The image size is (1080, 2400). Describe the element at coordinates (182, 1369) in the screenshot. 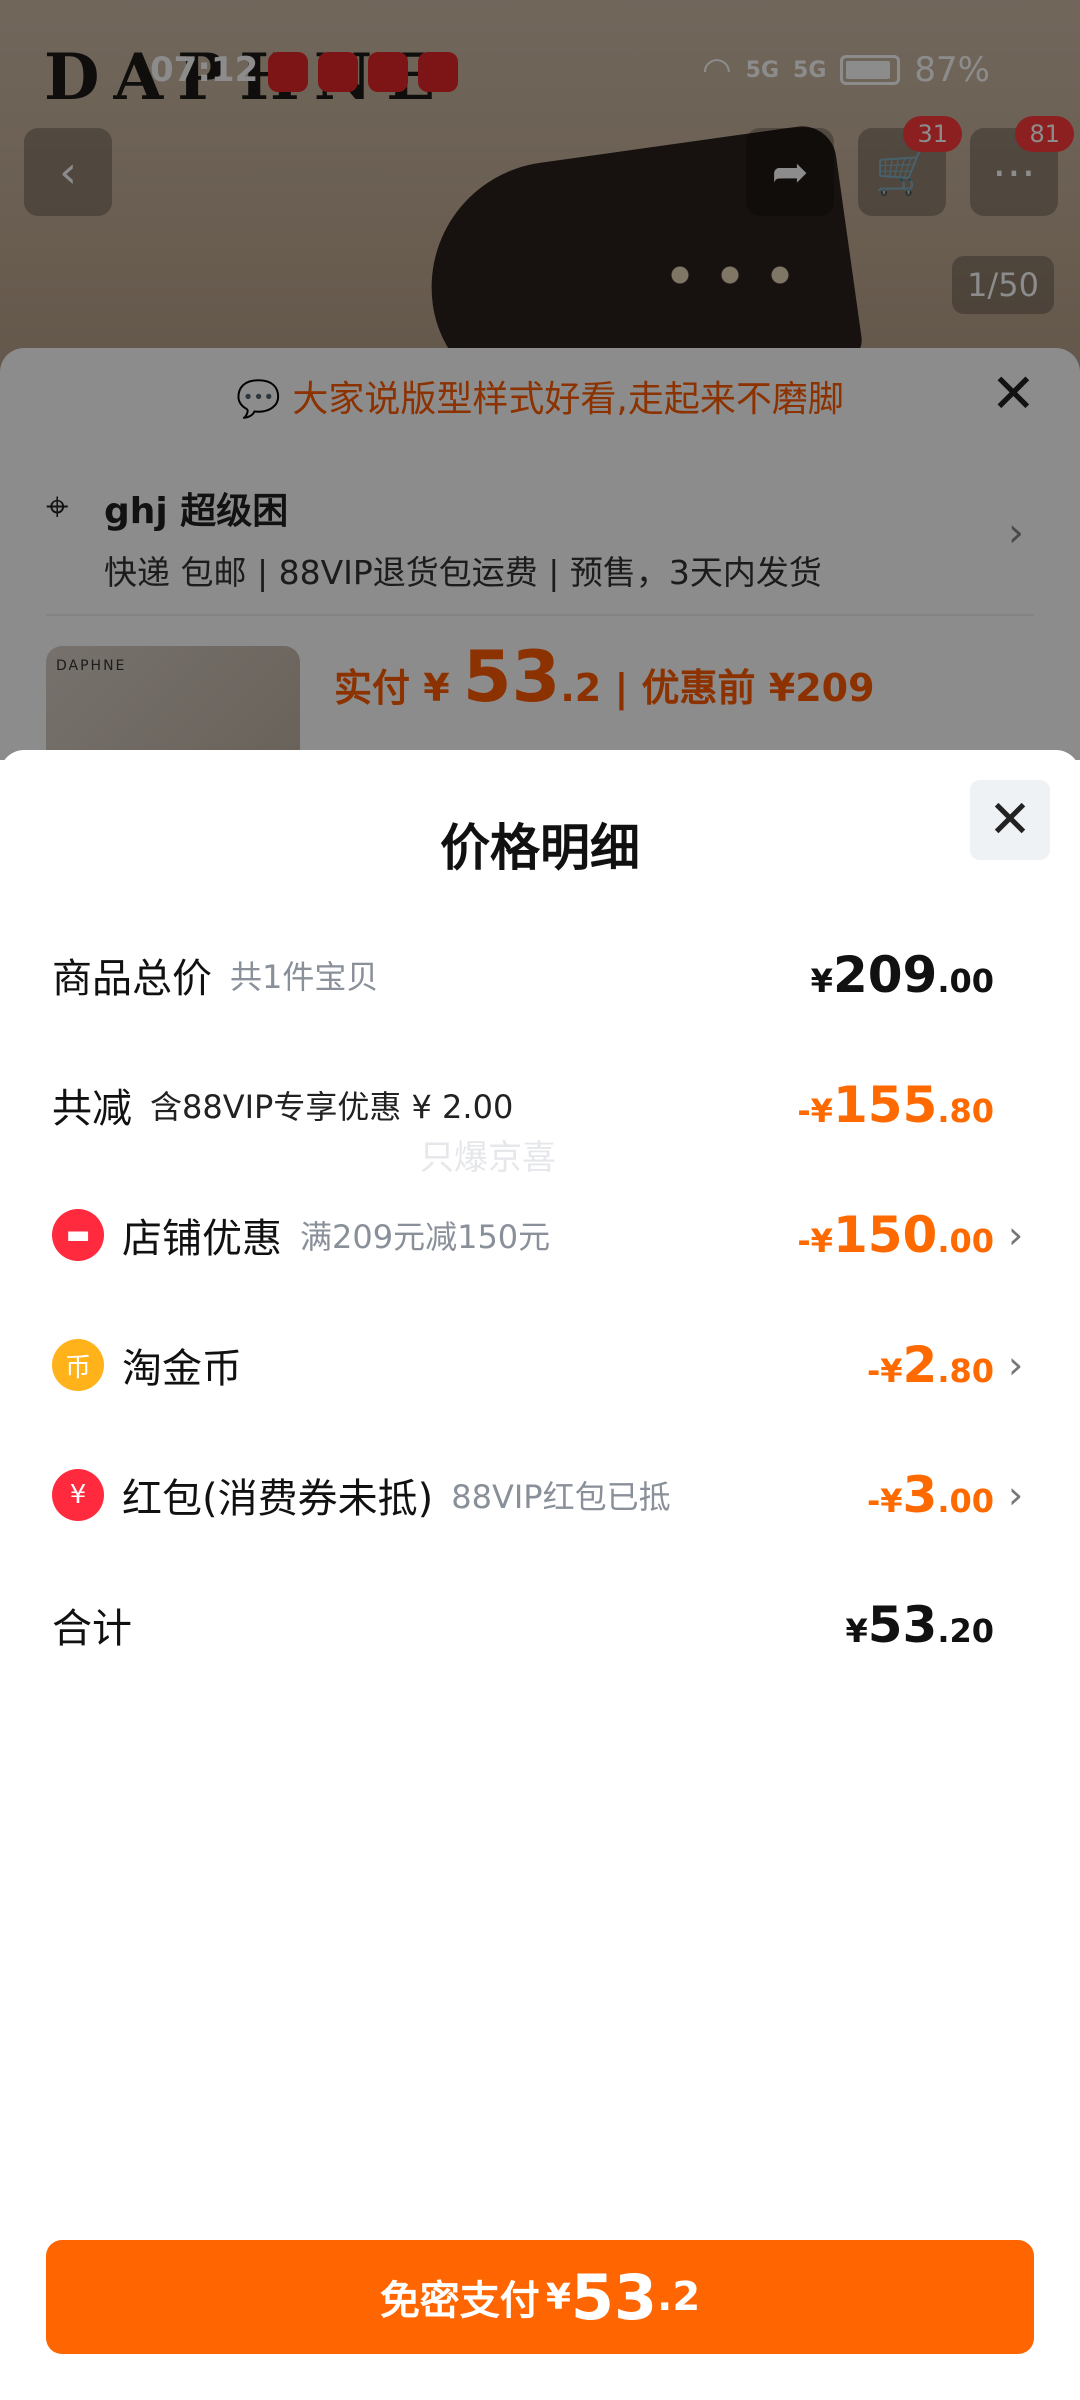

I see `row-label: 淘金币` at that location.